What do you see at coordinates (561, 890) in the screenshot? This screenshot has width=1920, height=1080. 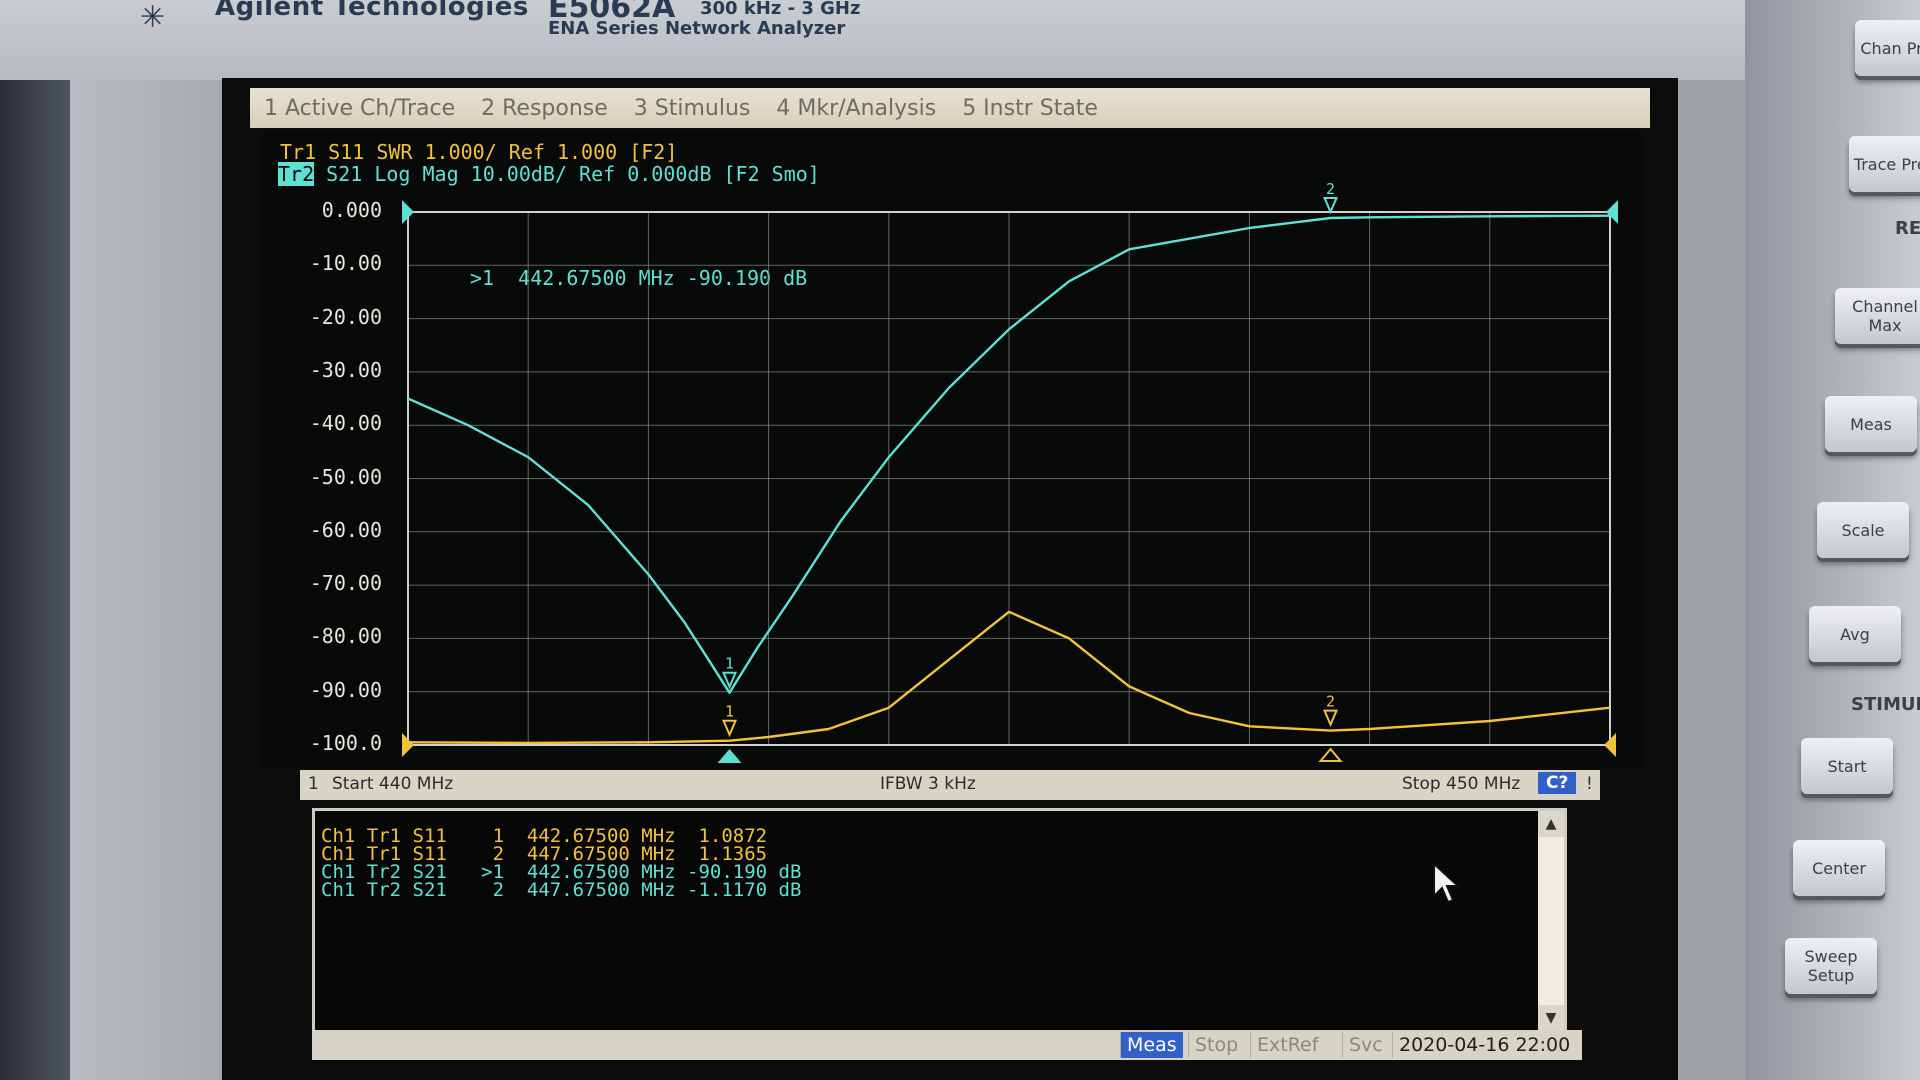 I see `marker-table-row: Ch1 Tr2 S21 2 447.67500 MHz -1.1170 dB` at bounding box center [561, 890].